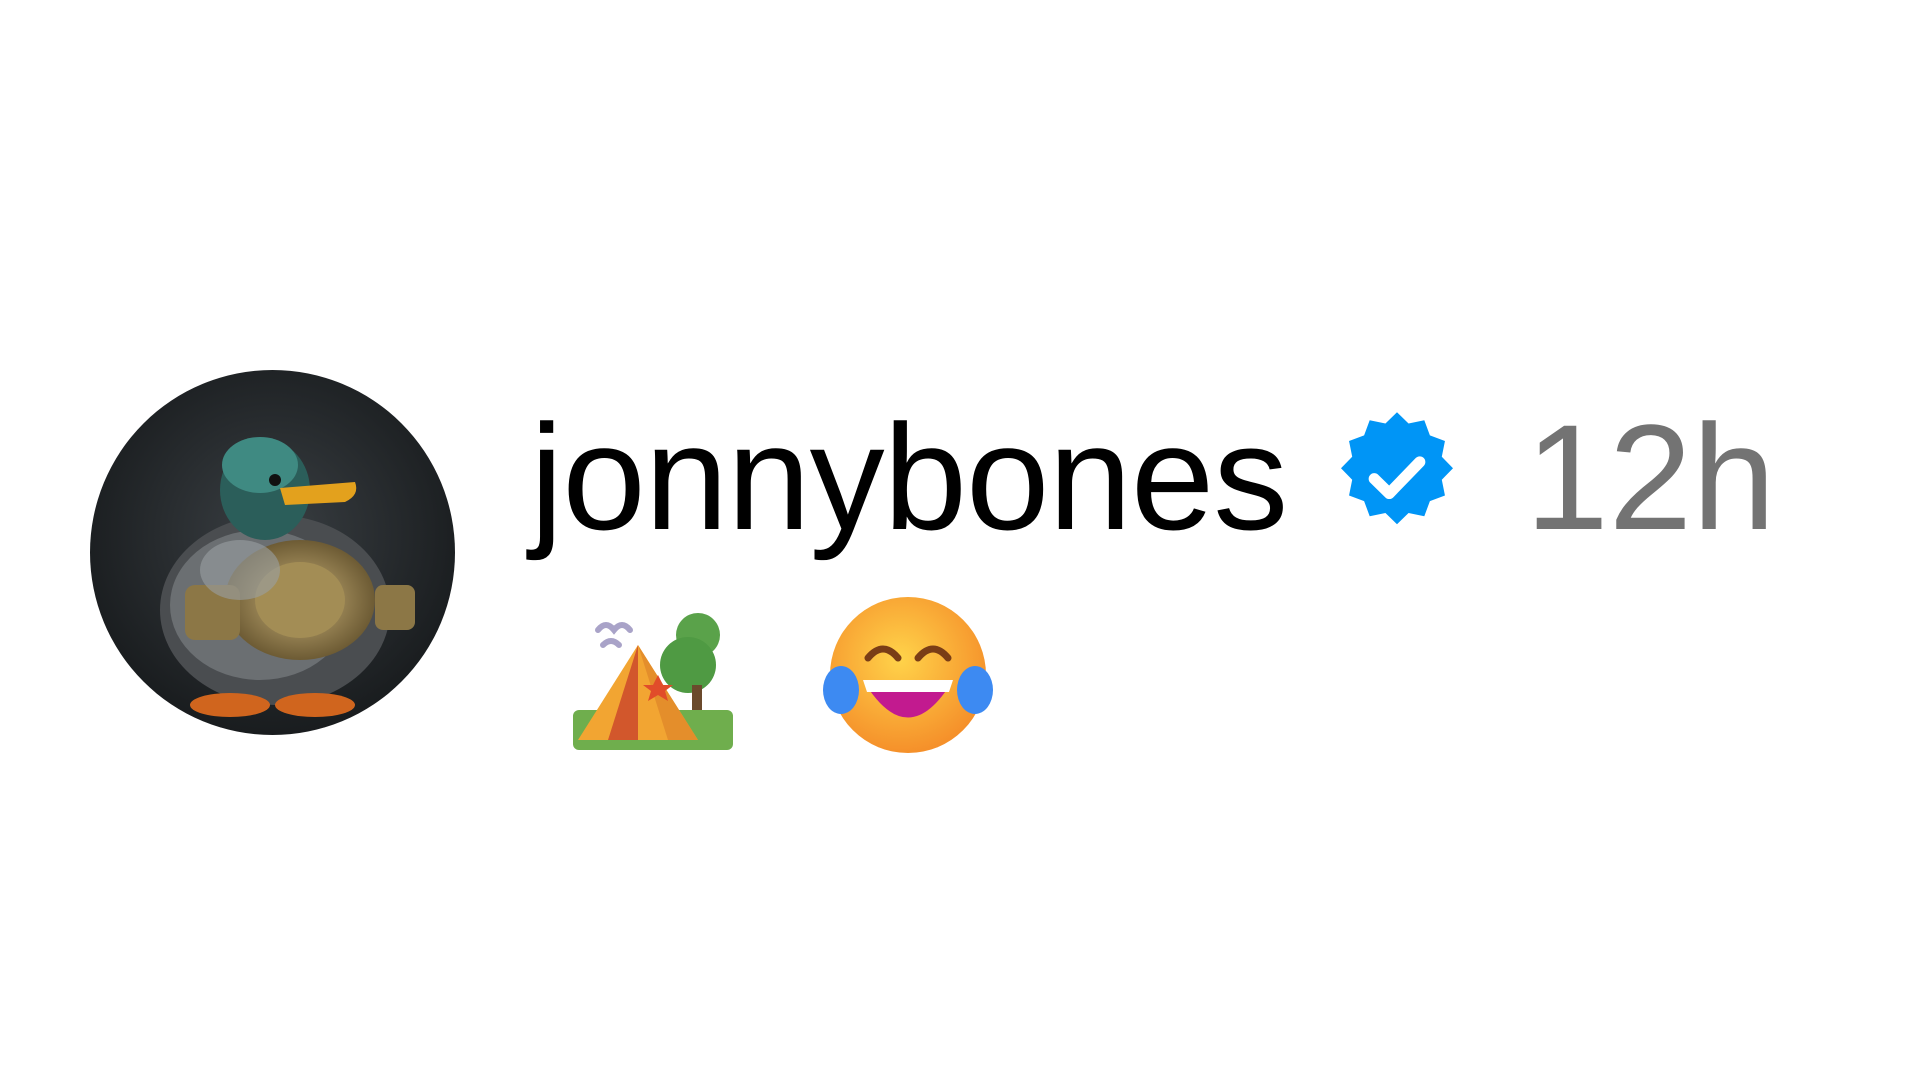  I want to click on timestamp: 12h, so click(1650, 477).